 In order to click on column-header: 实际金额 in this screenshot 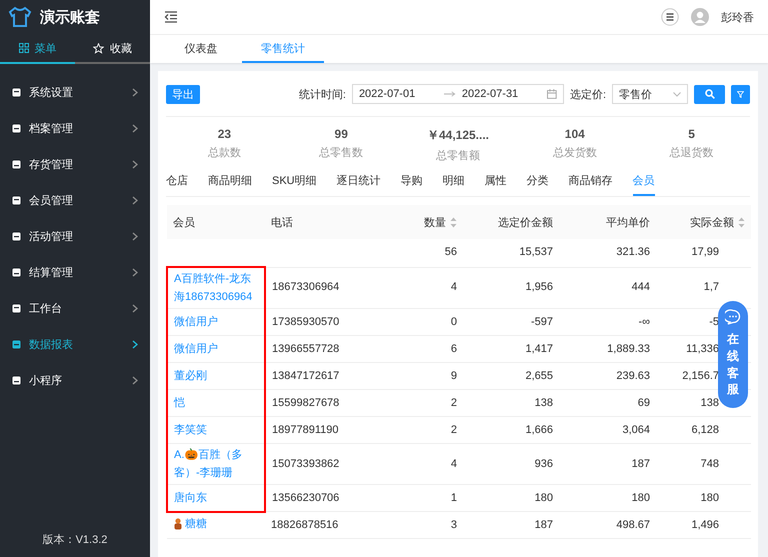, I will do `click(712, 223)`.